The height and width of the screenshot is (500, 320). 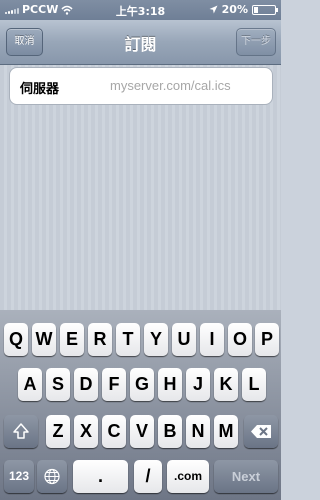 I want to click on key-i: I, so click(x=212, y=339).